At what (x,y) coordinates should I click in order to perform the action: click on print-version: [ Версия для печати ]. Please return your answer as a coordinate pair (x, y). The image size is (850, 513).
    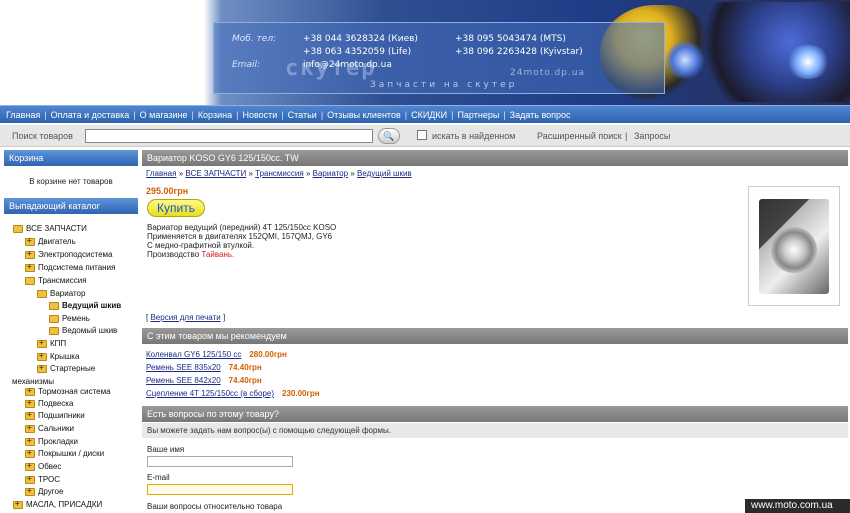
    Looking at the image, I should click on (186, 317).